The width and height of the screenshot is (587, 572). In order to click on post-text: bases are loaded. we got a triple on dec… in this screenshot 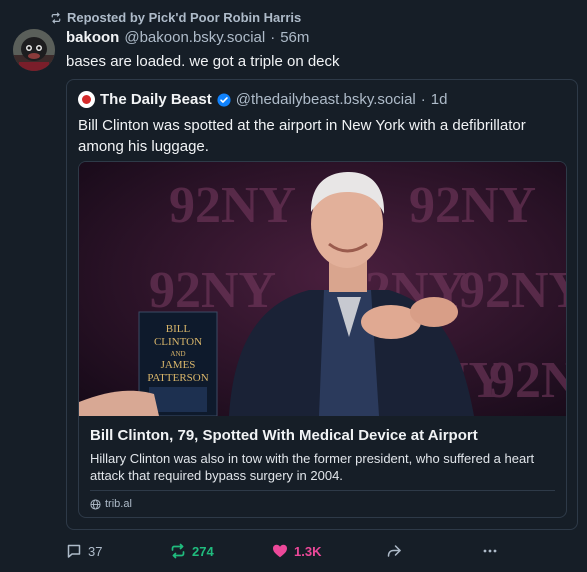, I will do `click(203, 61)`.